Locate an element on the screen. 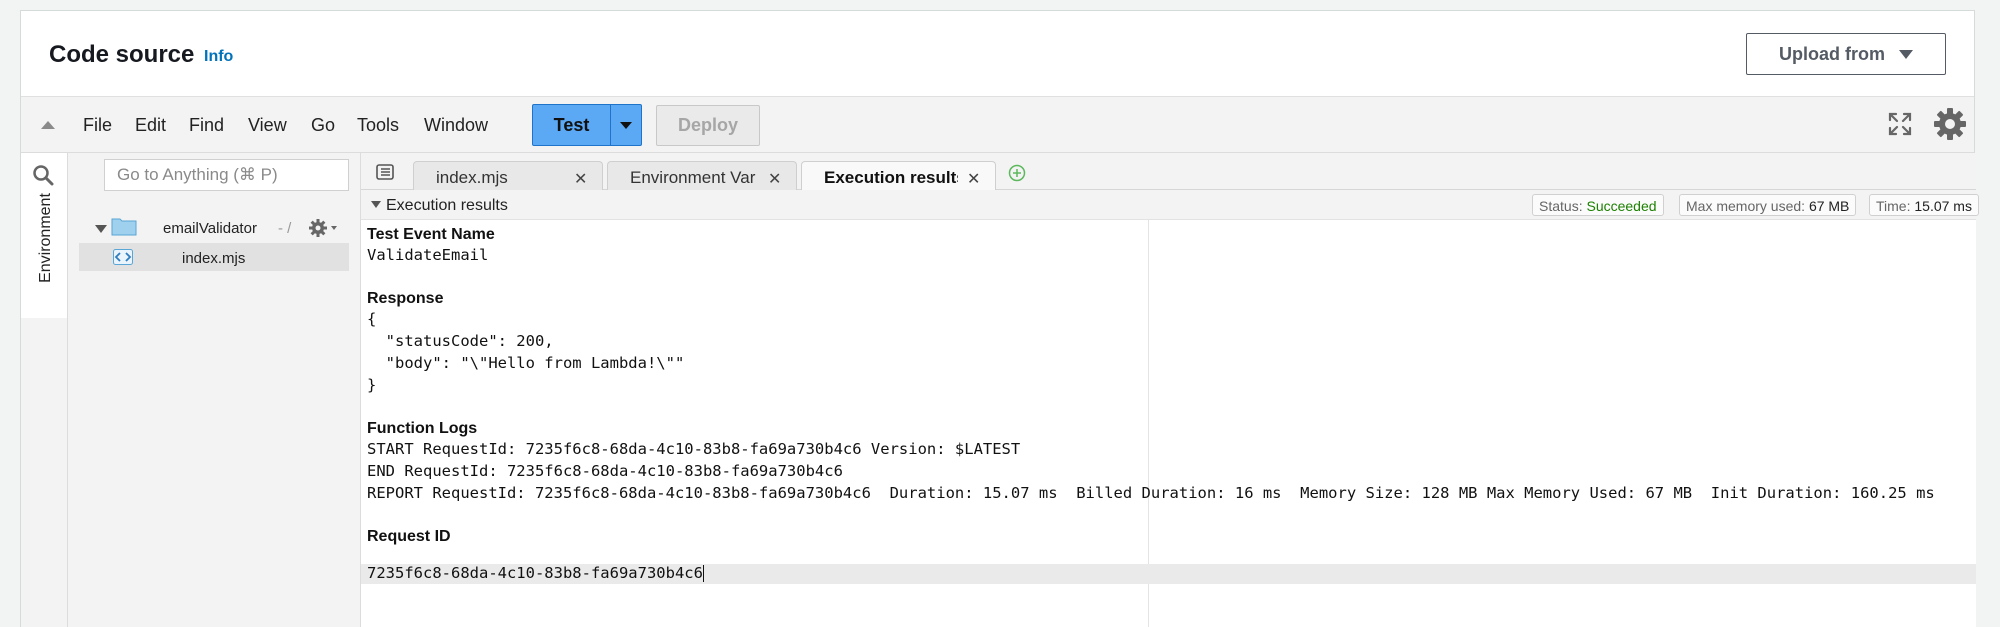  results-collapse-icon is located at coordinates (376, 204).